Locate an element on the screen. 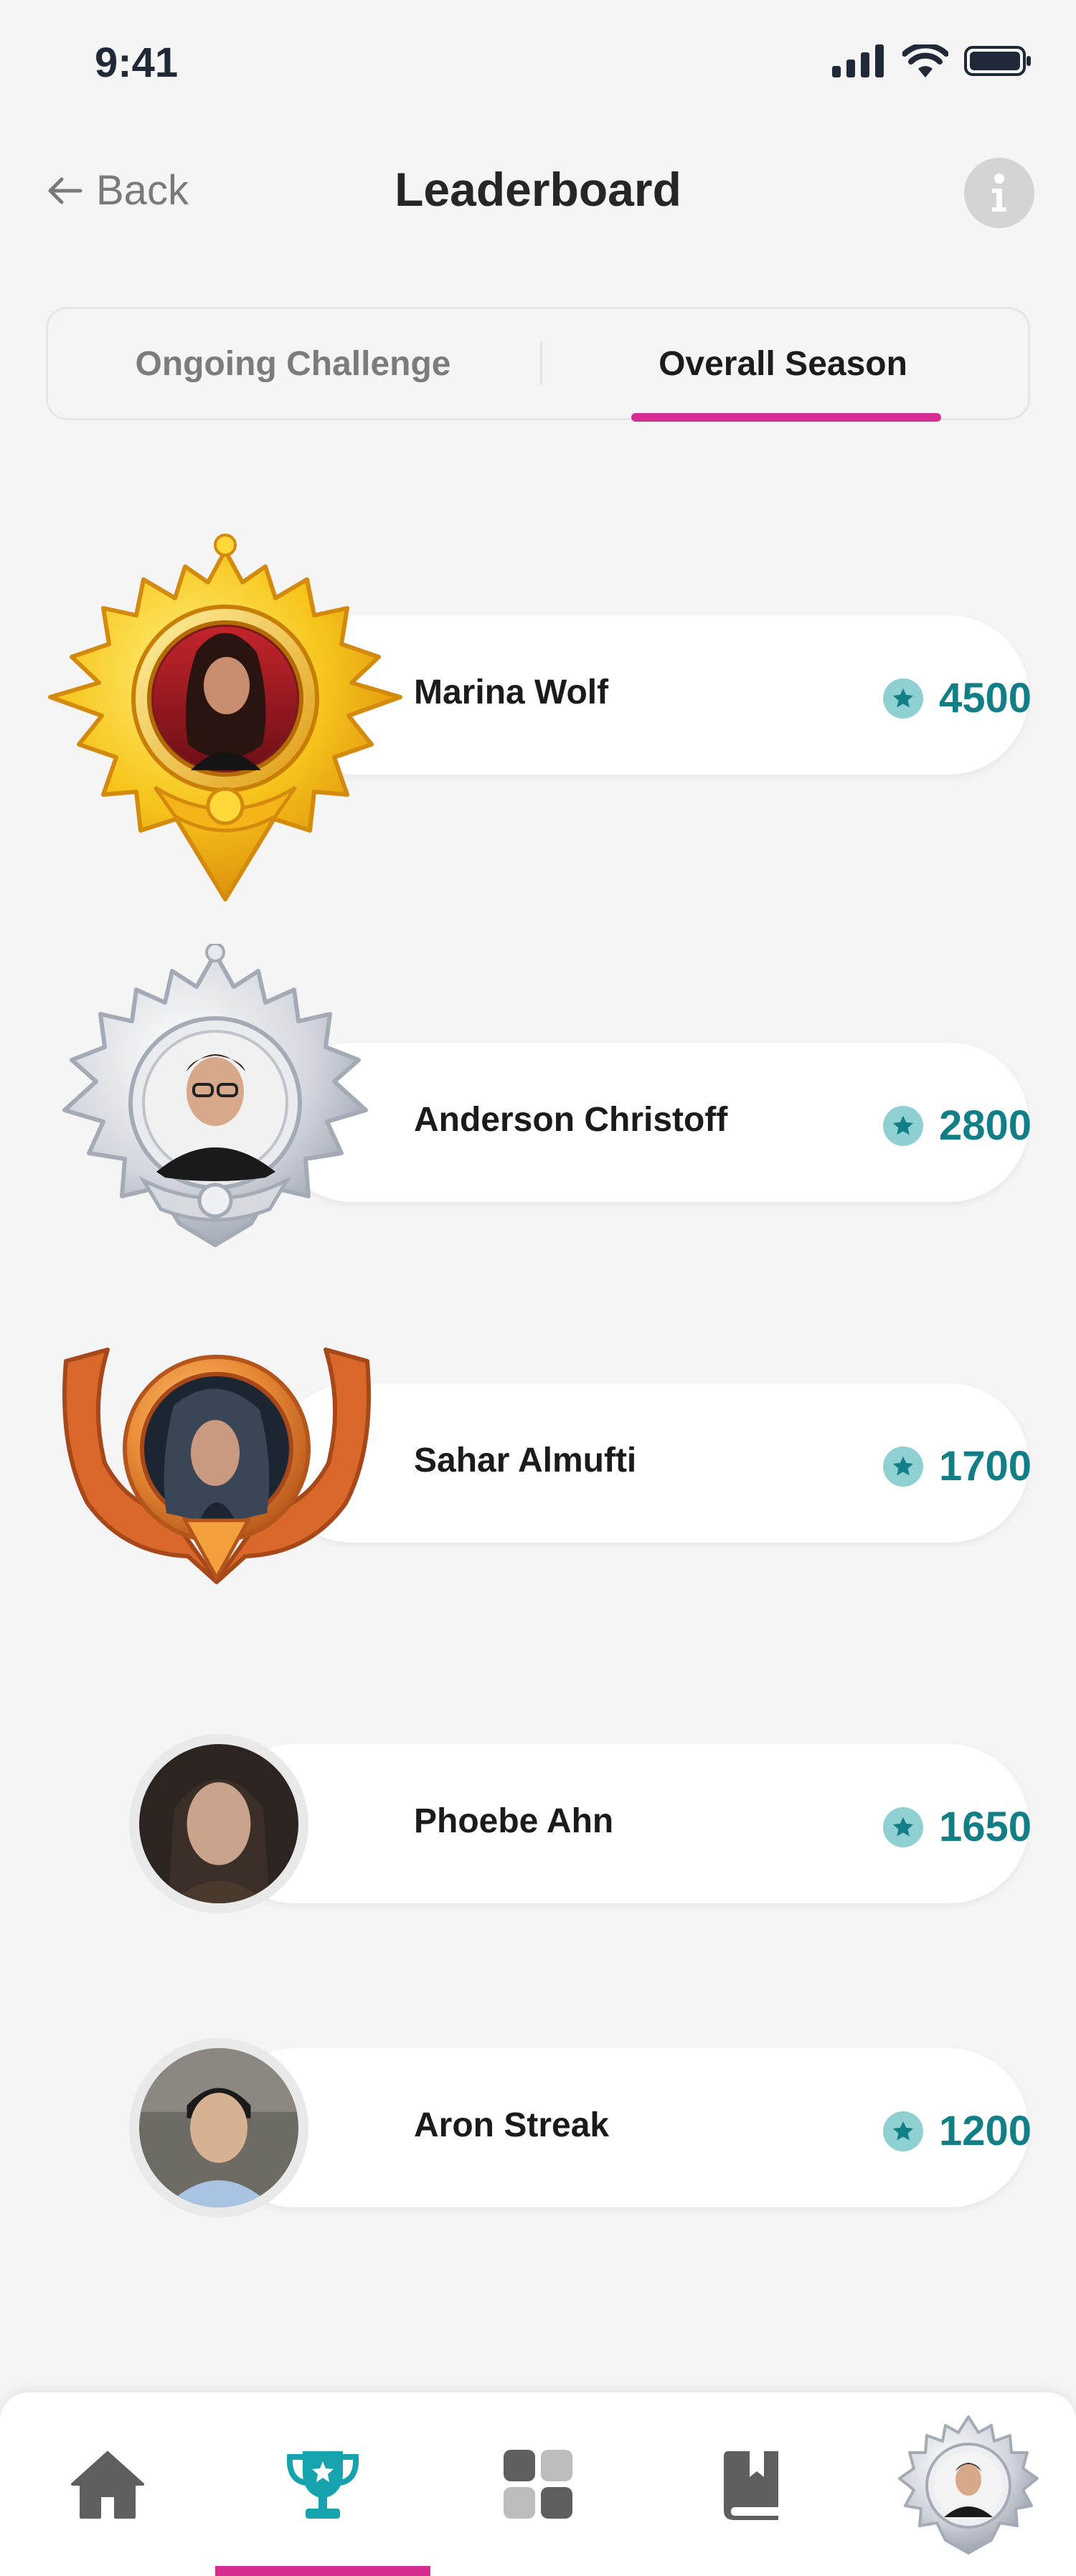 The width and height of the screenshot is (1076, 2576). status-bar: 9:41 is located at coordinates (538, 64).